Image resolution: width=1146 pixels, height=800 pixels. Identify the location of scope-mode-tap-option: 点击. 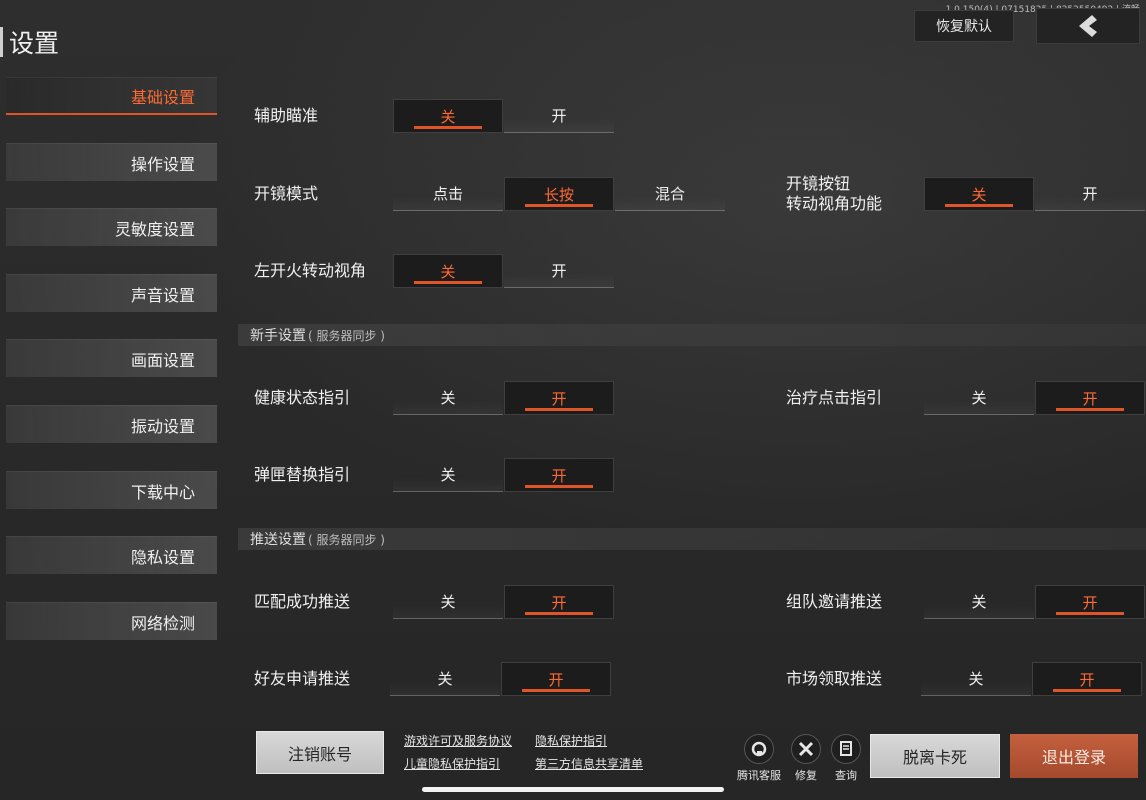
(448, 194).